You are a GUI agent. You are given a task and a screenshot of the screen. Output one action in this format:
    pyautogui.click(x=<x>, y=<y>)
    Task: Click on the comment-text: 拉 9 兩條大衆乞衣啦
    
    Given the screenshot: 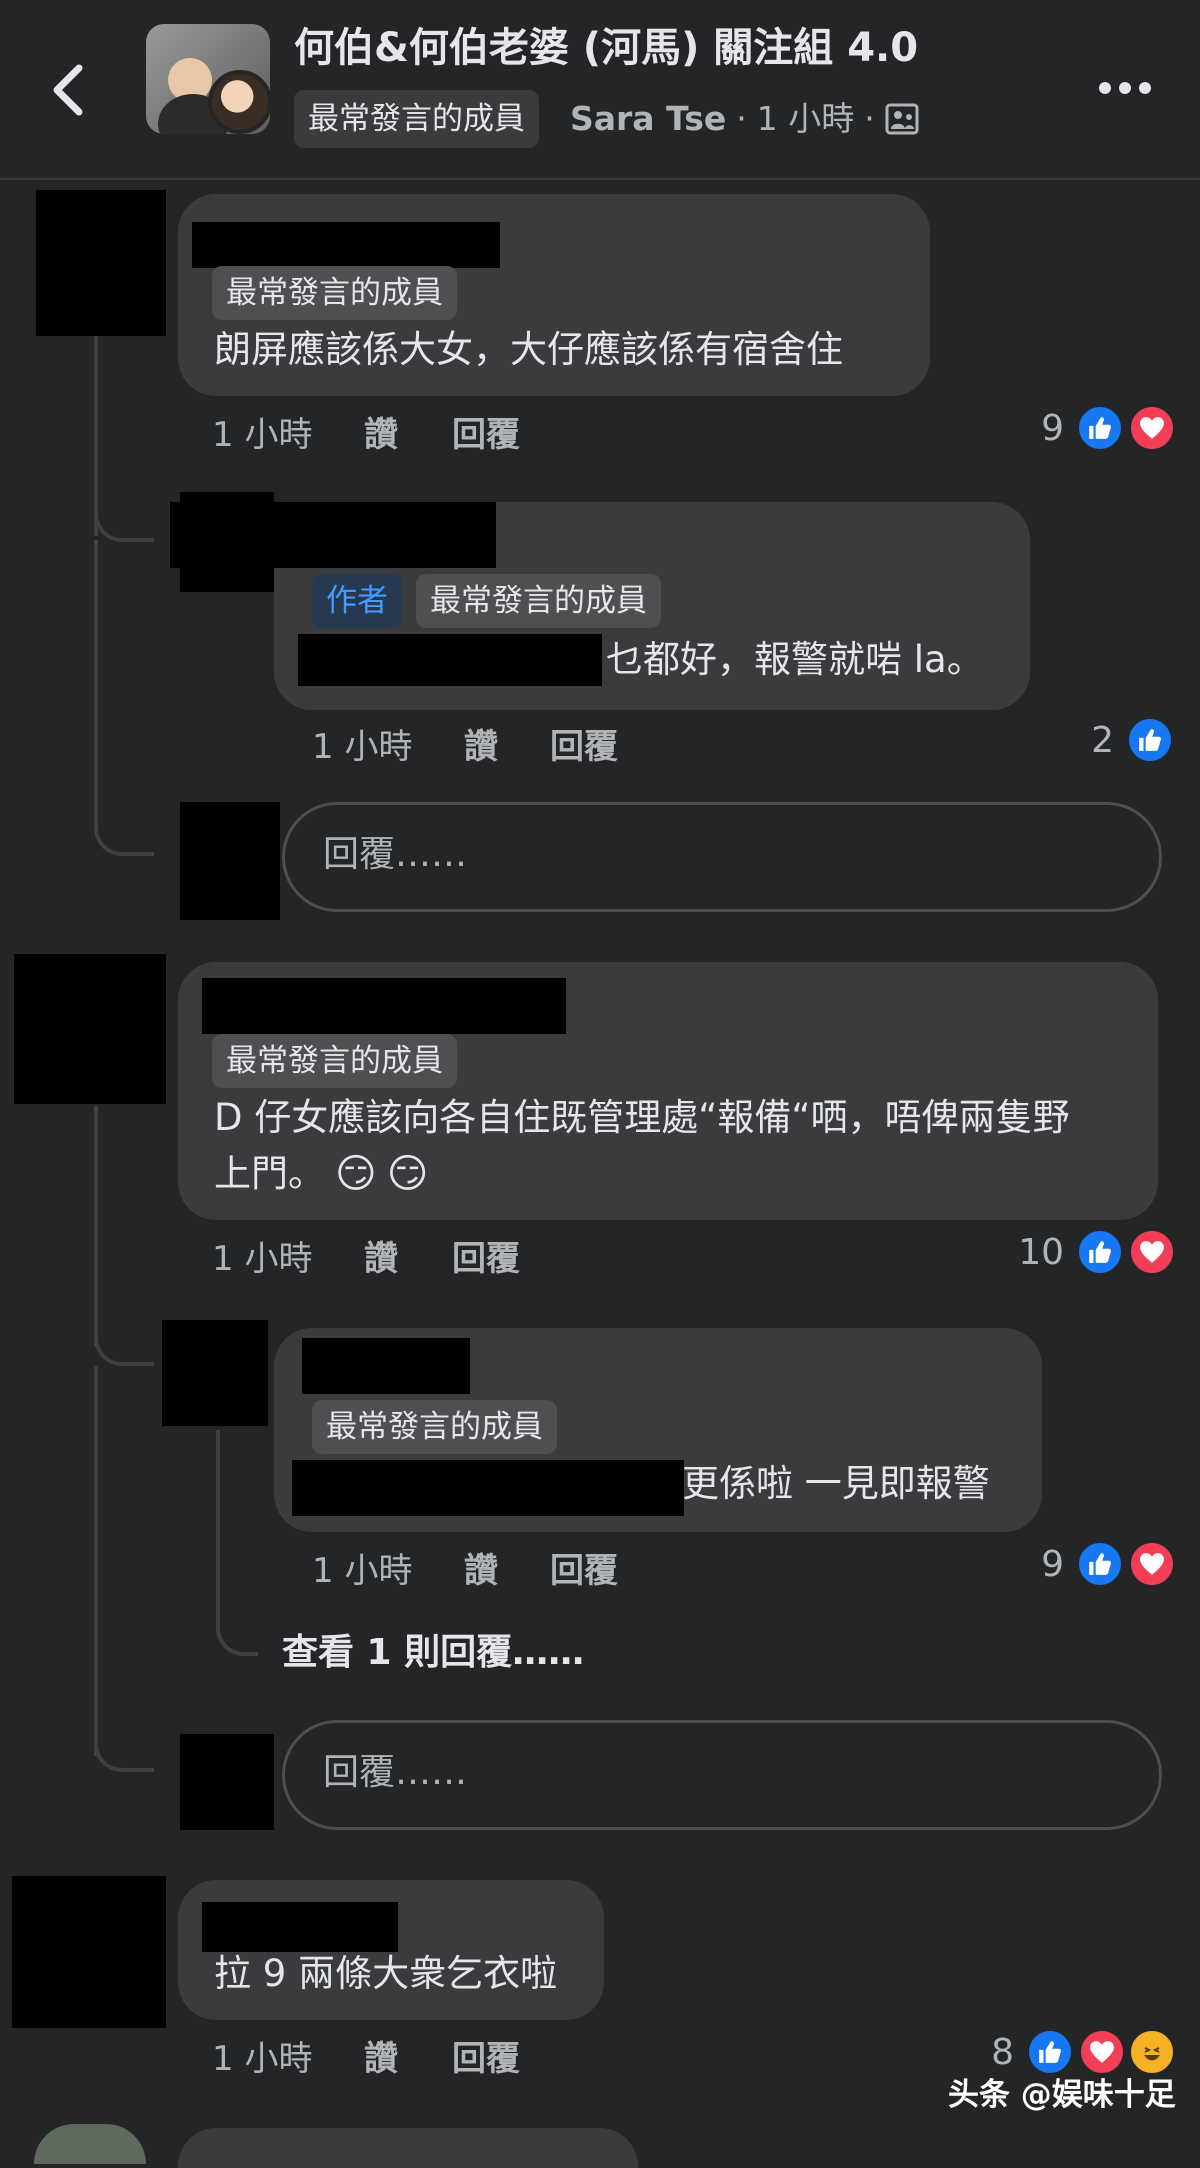 What is the action you would take?
    pyautogui.click(x=386, y=1973)
    